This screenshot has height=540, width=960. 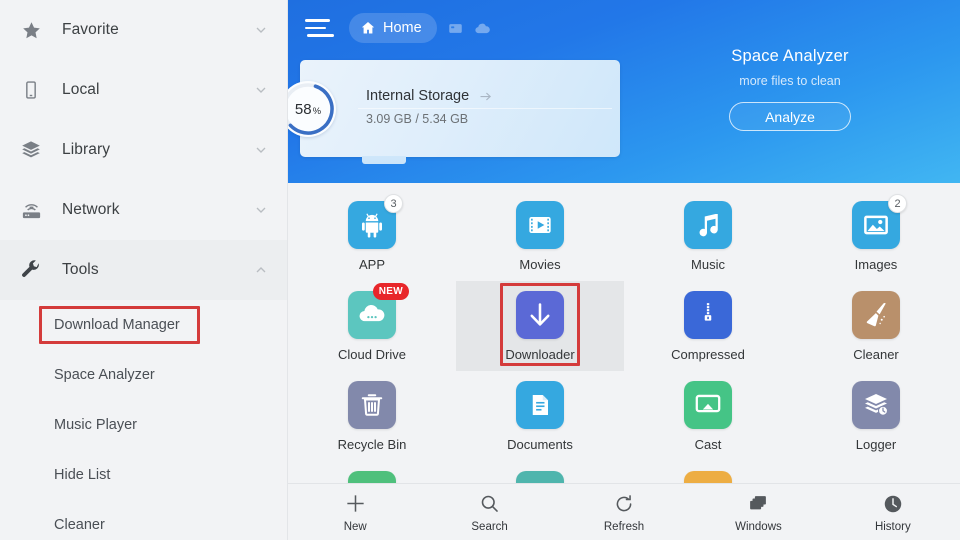 I want to click on grid-item-cleaner: Cleaner, so click(x=876, y=326).